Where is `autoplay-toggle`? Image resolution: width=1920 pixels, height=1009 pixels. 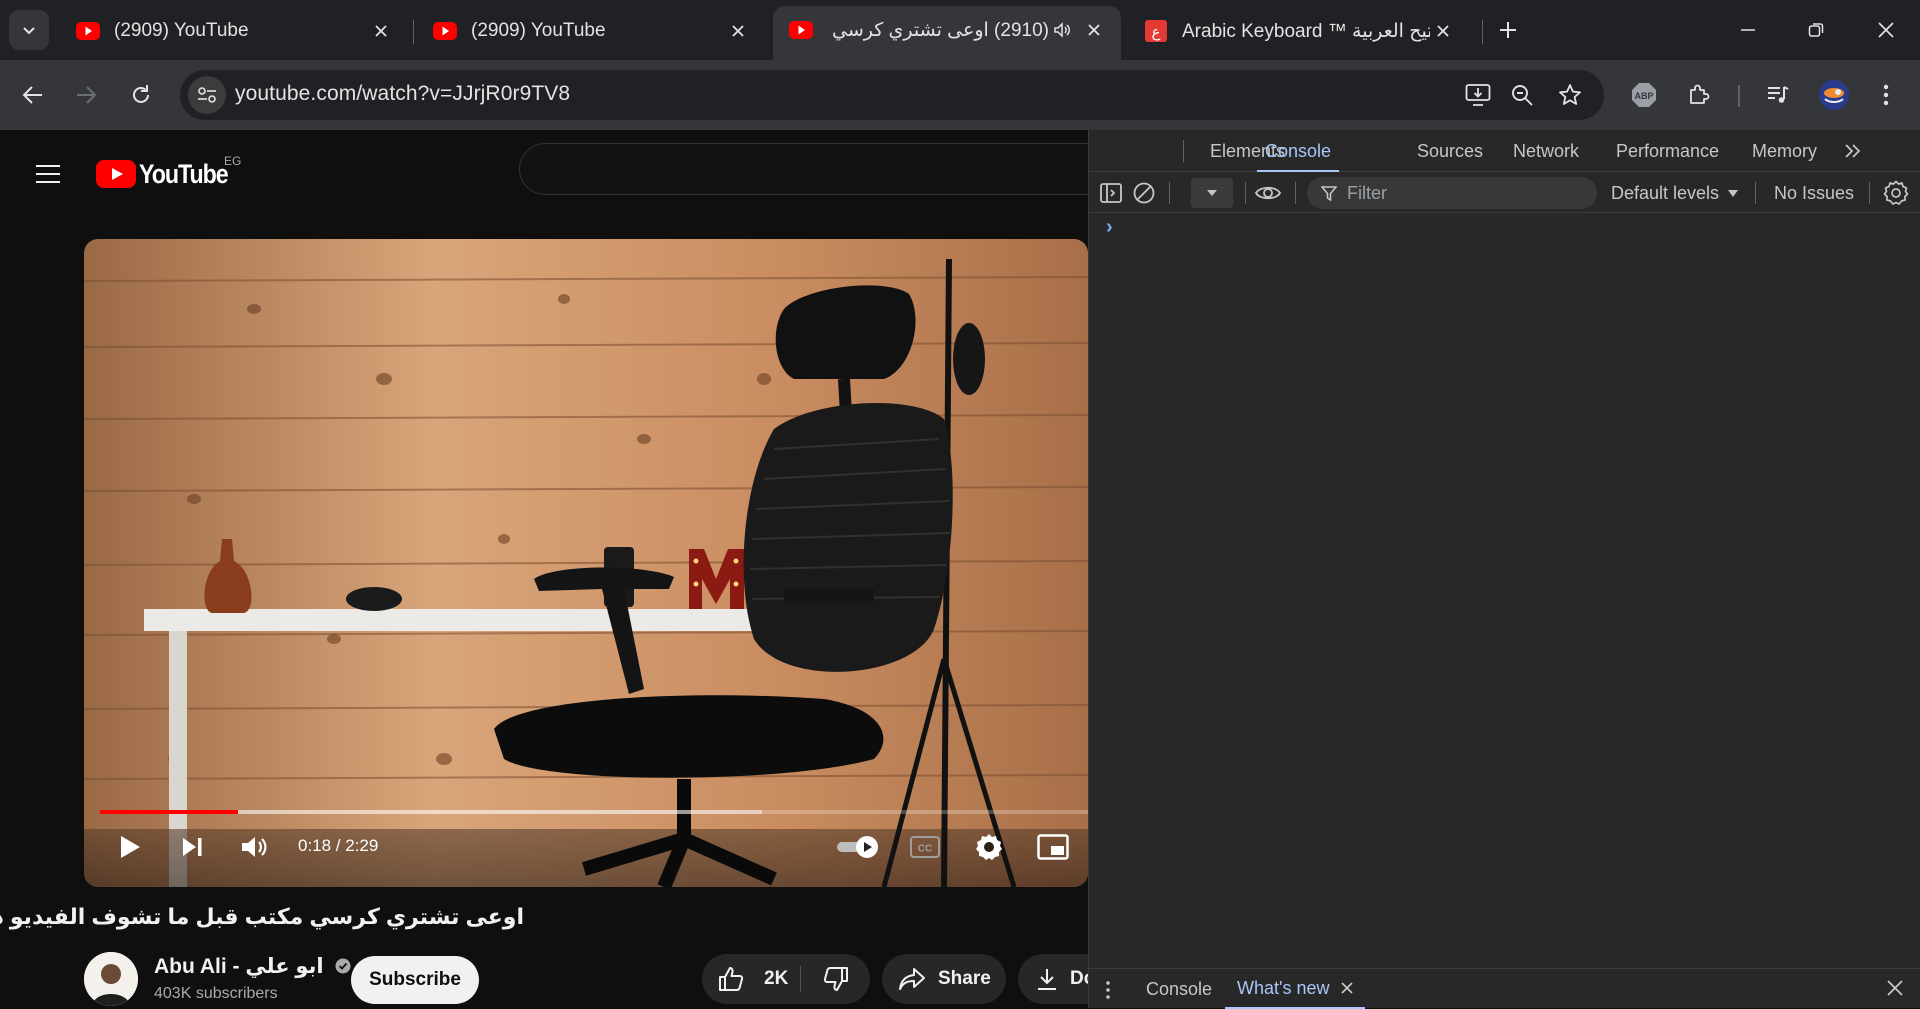 autoplay-toggle is located at coordinates (858, 847).